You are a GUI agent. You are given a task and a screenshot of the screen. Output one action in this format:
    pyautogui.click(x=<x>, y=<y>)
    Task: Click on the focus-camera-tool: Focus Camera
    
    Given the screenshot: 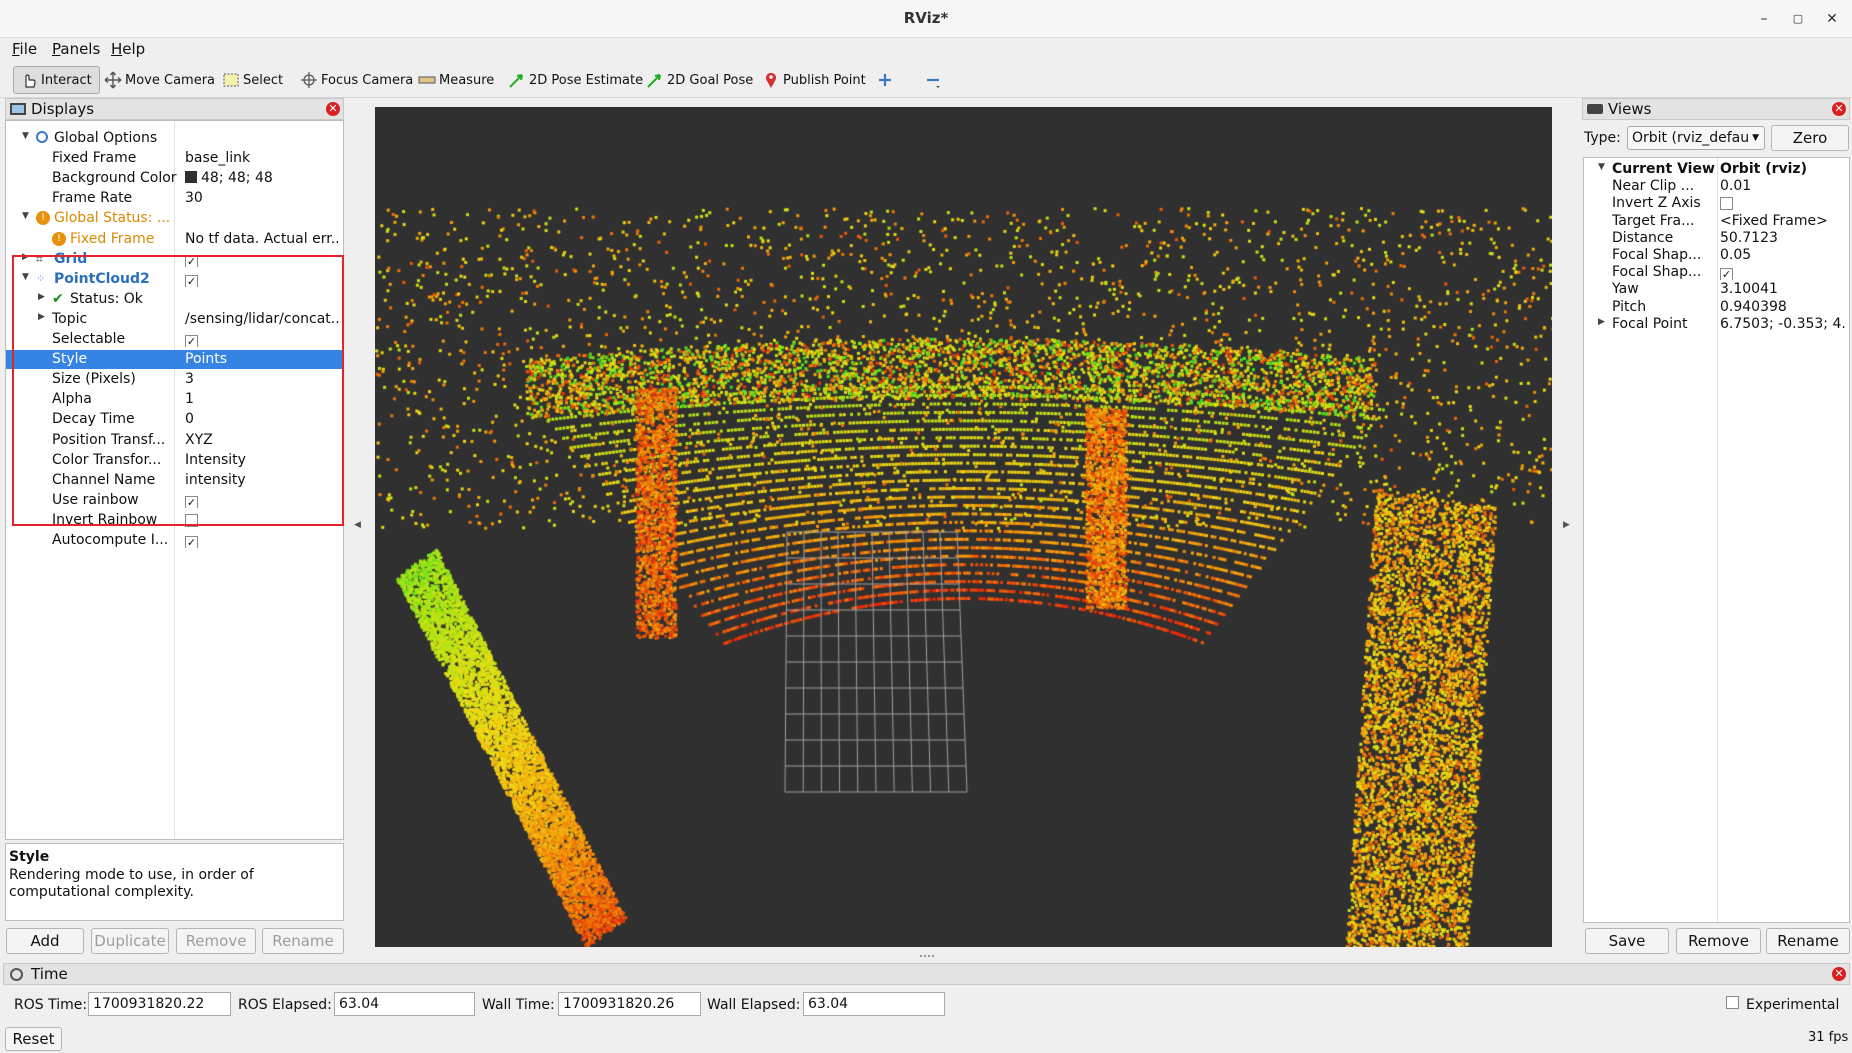 What is the action you would take?
    pyautogui.click(x=356, y=80)
    